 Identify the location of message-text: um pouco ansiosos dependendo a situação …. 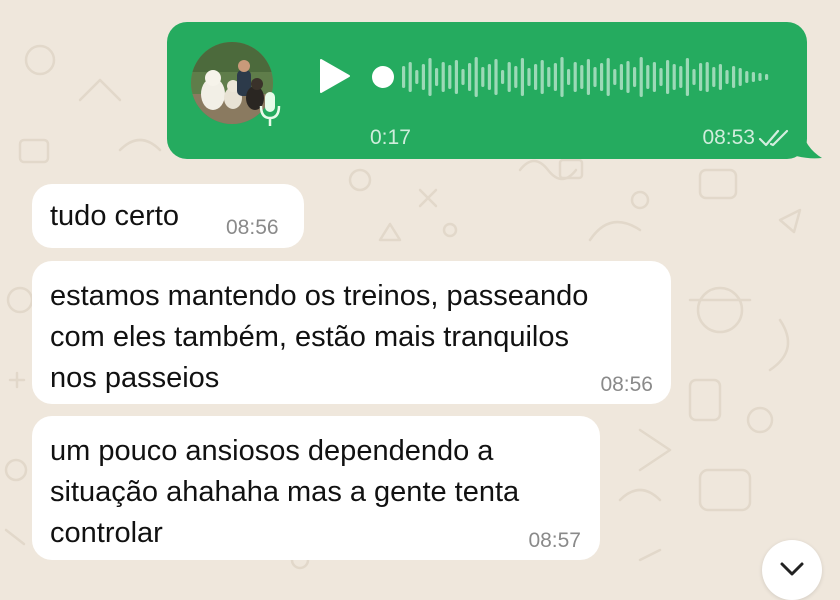
(284, 492).